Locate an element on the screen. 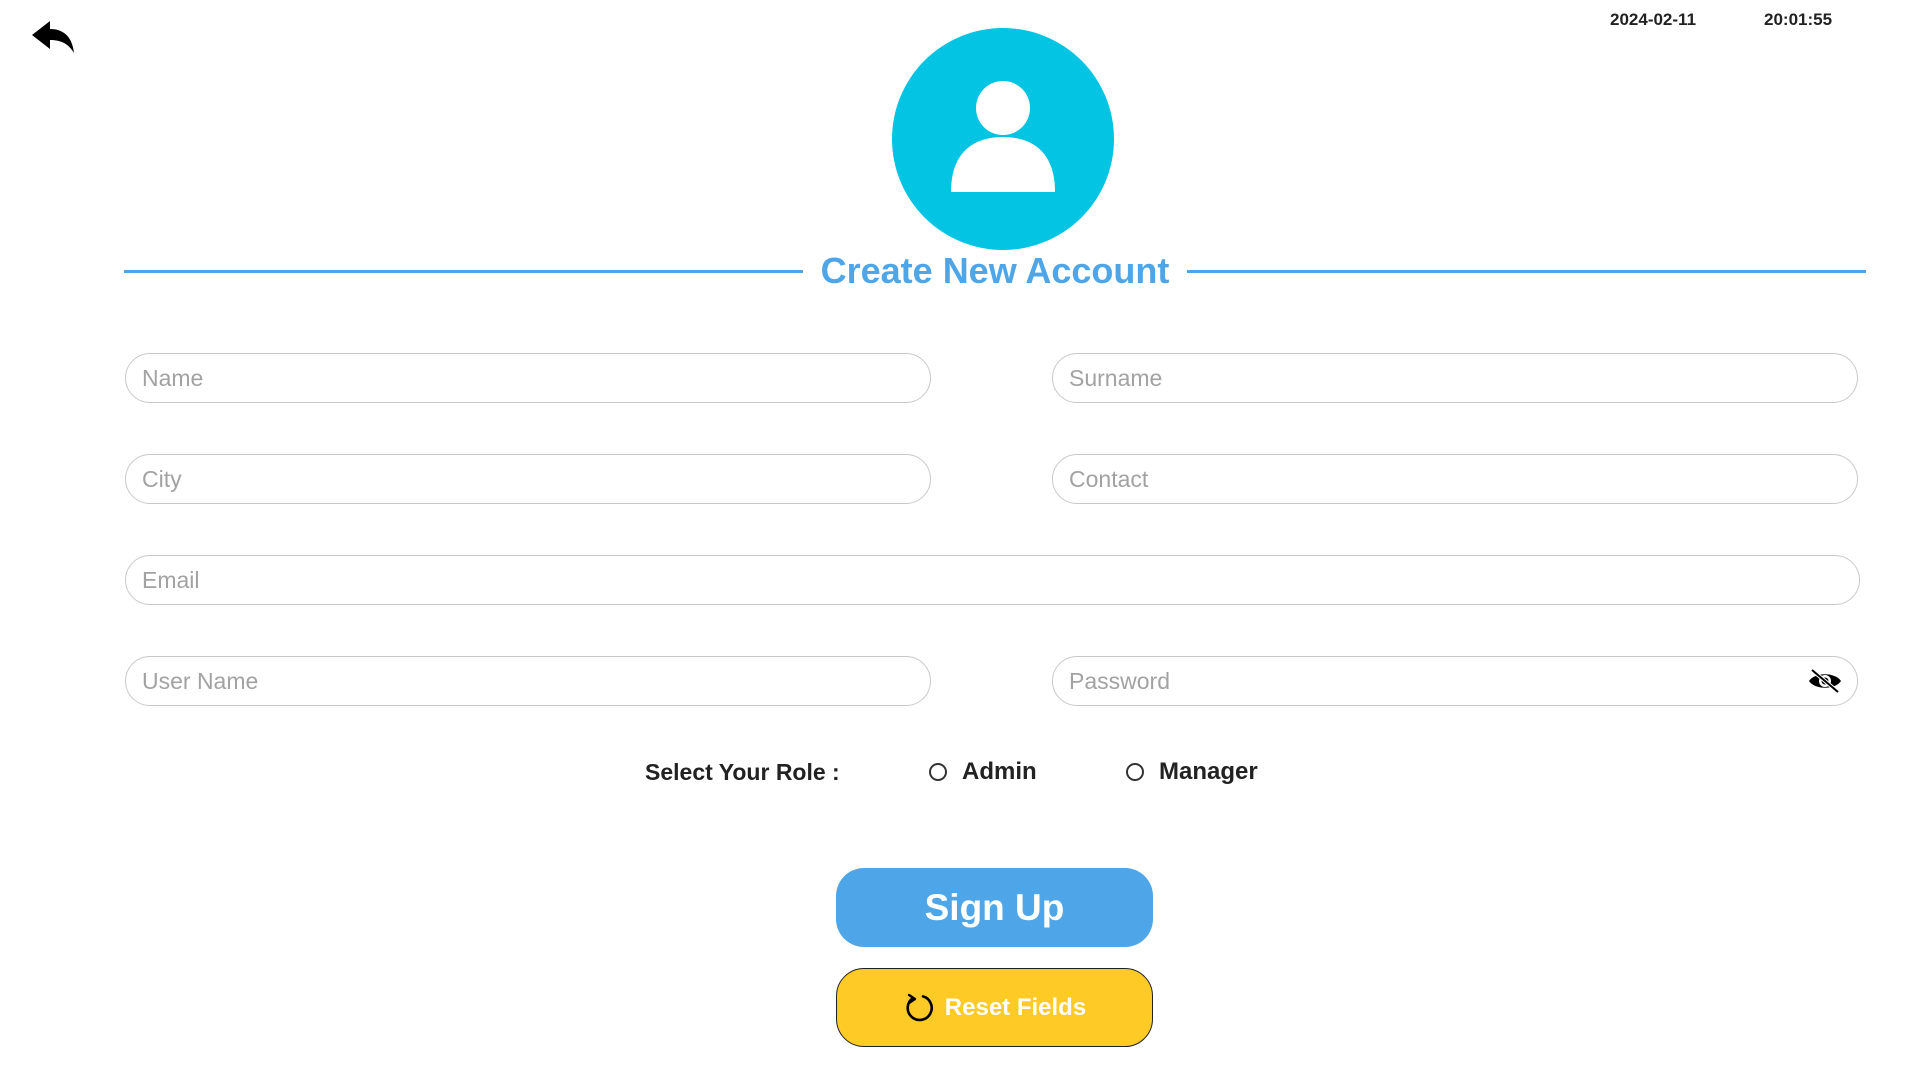  surname-field is located at coordinates (1455, 378).